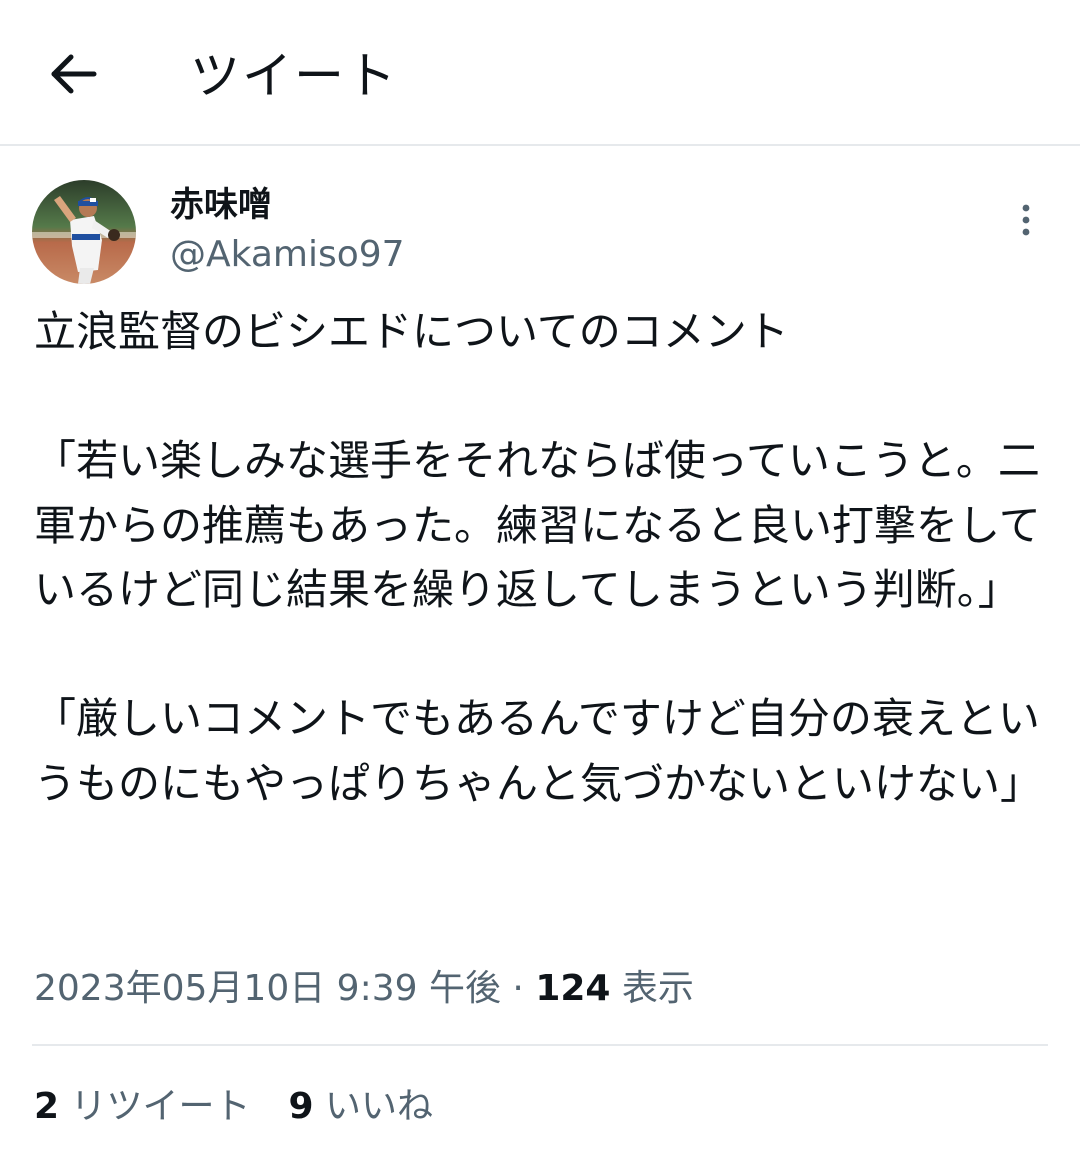  What do you see at coordinates (301, 1106) in the screenshot?
I see `likes-count: 9` at bounding box center [301, 1106].